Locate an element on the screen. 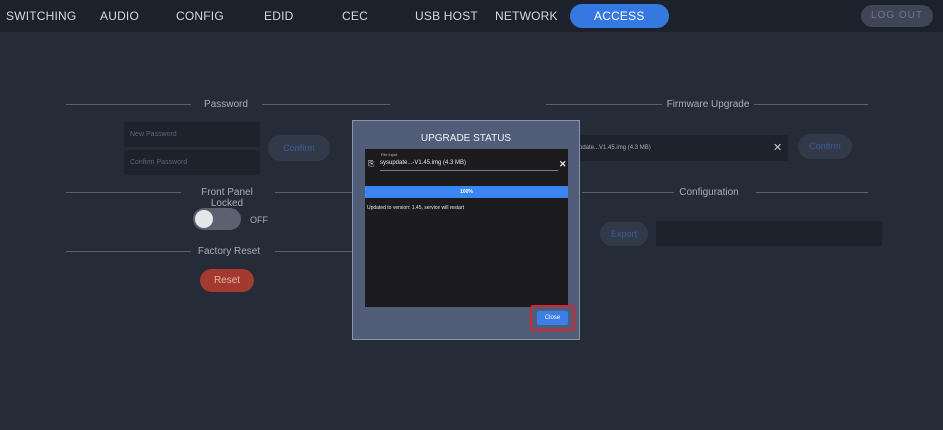 The image size is (943, 430). logout-button: LOG OUT is located at coordinates (896, 16).